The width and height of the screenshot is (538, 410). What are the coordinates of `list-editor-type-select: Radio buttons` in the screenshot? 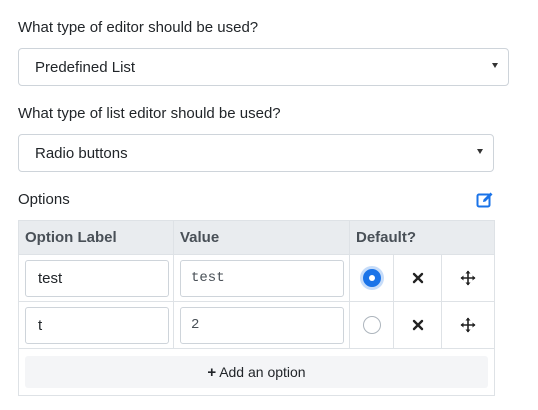 It's located at (256, 153).